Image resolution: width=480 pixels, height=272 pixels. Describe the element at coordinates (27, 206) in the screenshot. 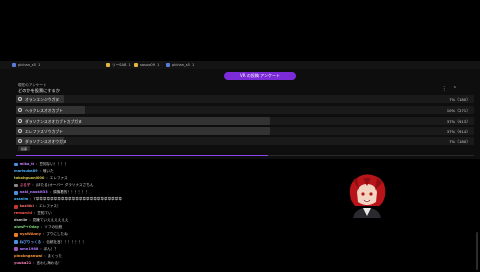

I see `chat-username: kozi4ki` at that location.